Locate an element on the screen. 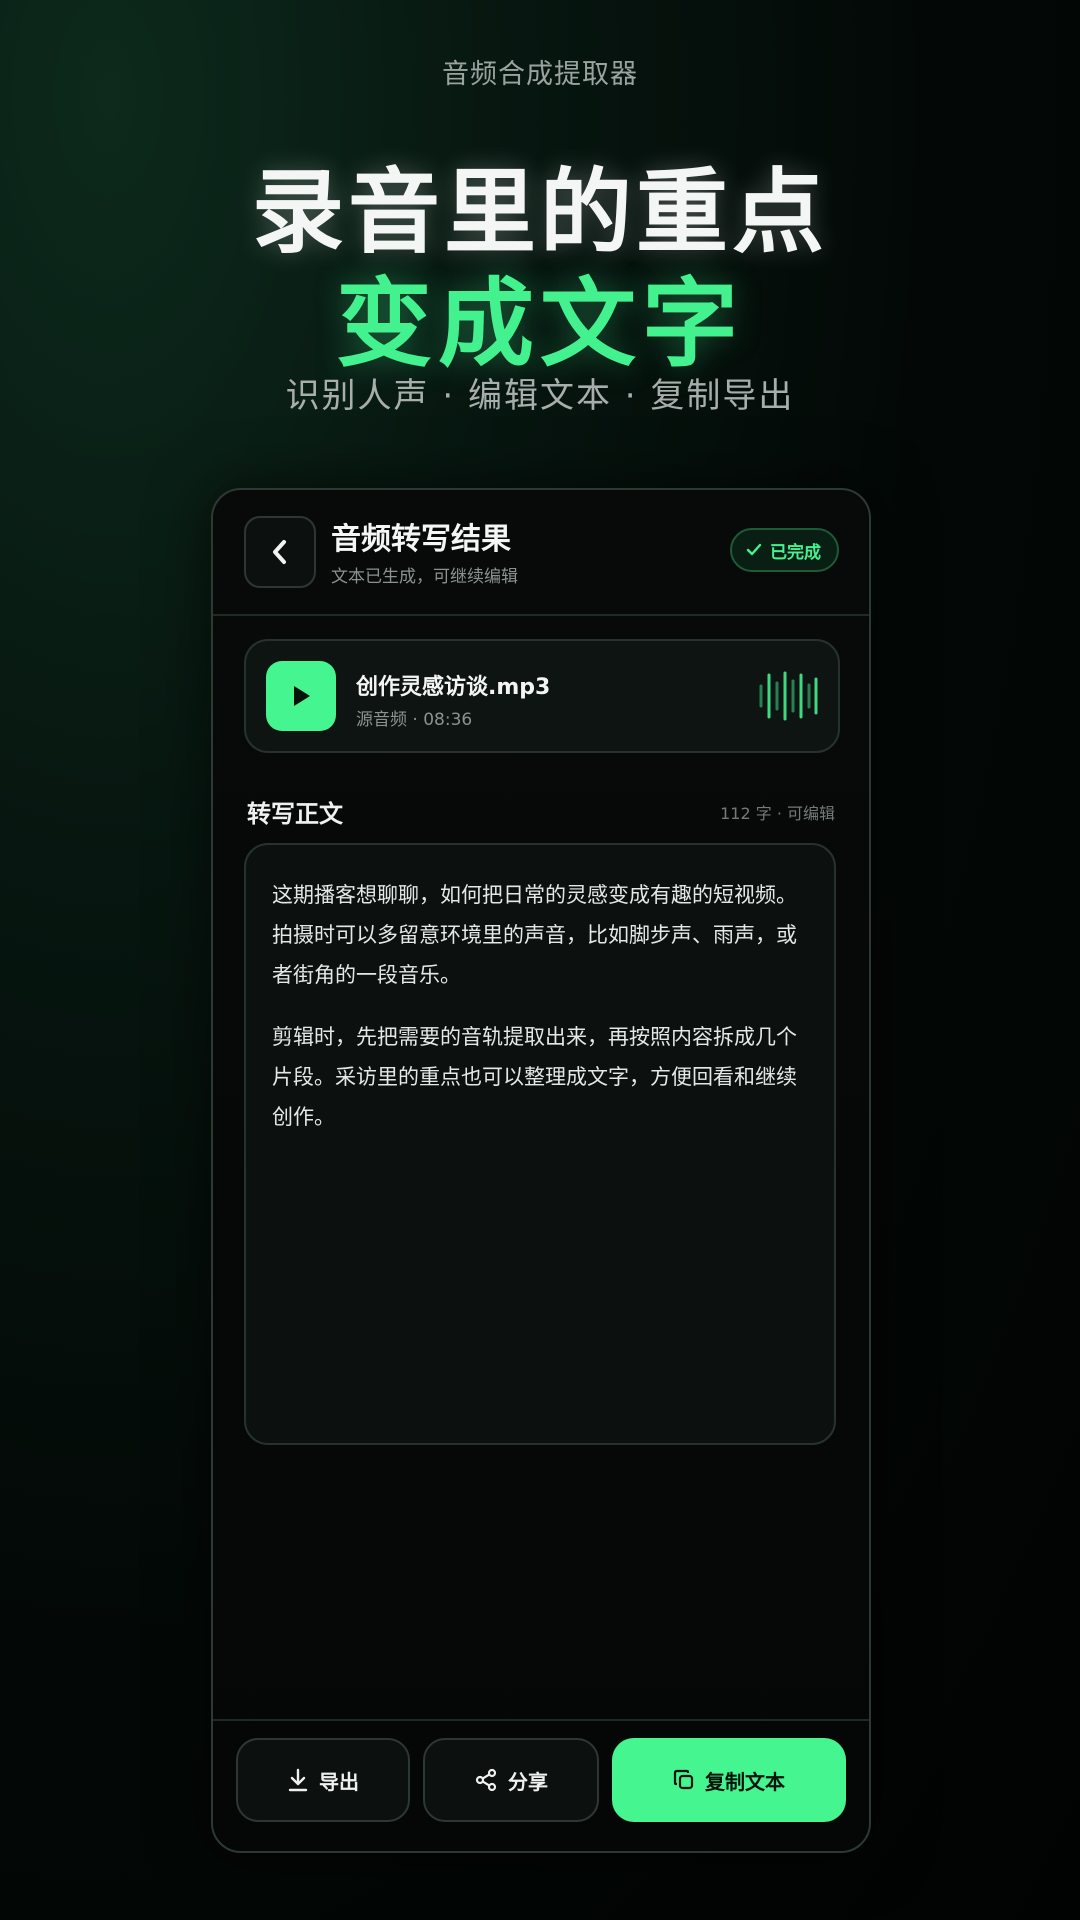  top-bar: 音频转写结果 文本已生成，可继续编辑 已完成 is located at coordinates (541, 553).